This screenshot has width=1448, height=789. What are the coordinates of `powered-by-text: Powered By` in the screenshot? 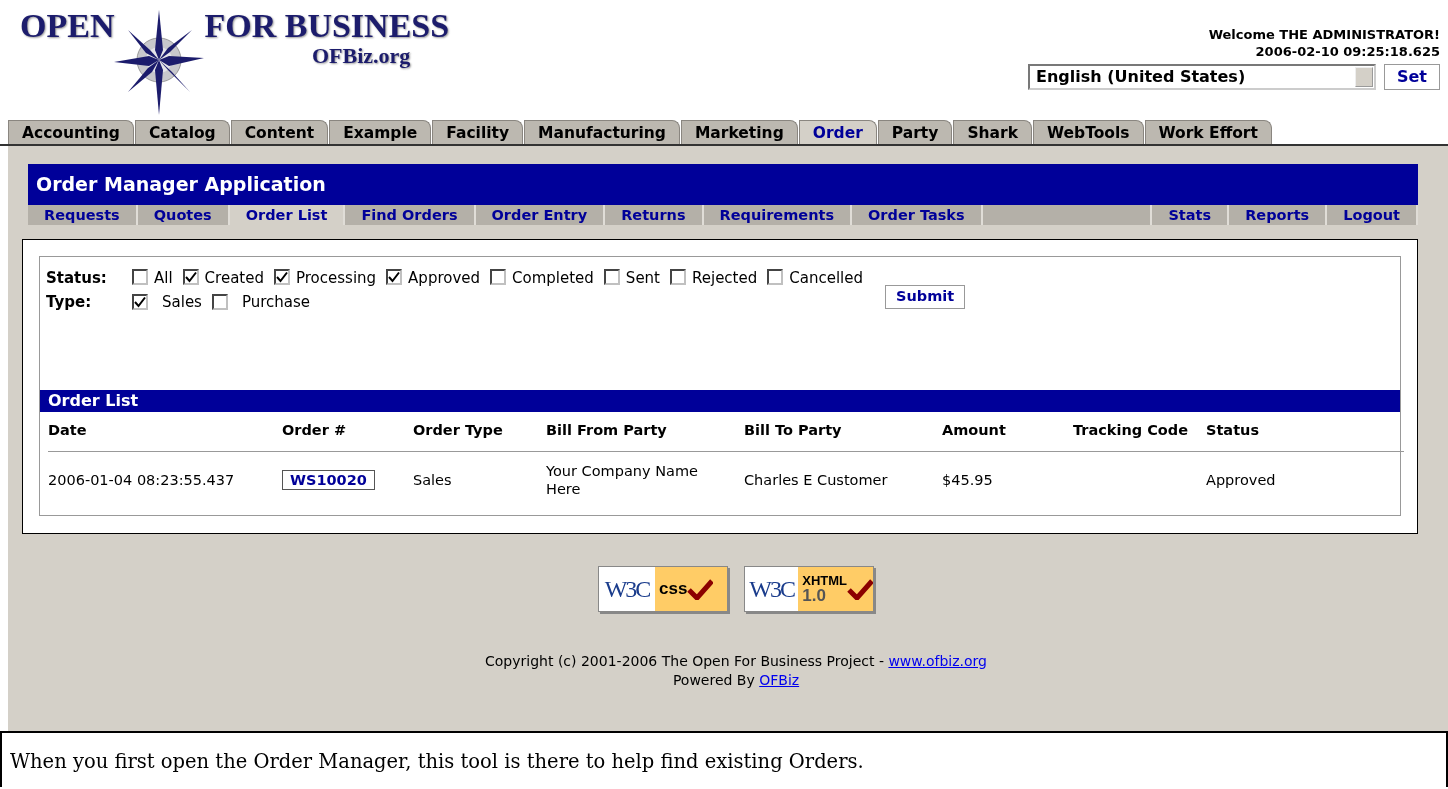 It's located at (713, 679).